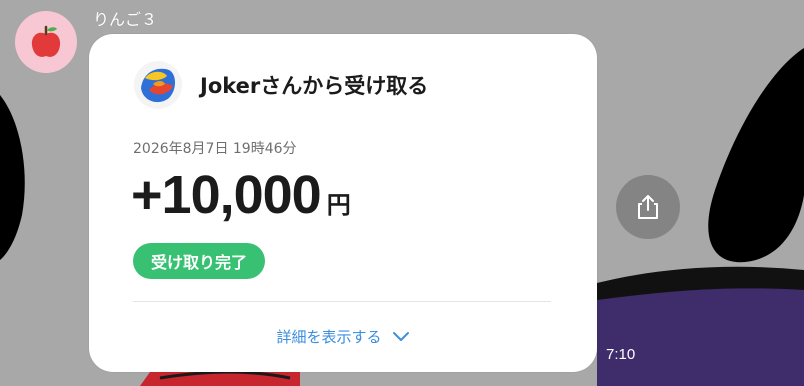 This screenshot has width=804, height=386. What do you see at coordinates (226, 195) in the screenshot?
I see `amount-value: +10,000` at bounding box center [226, 195].